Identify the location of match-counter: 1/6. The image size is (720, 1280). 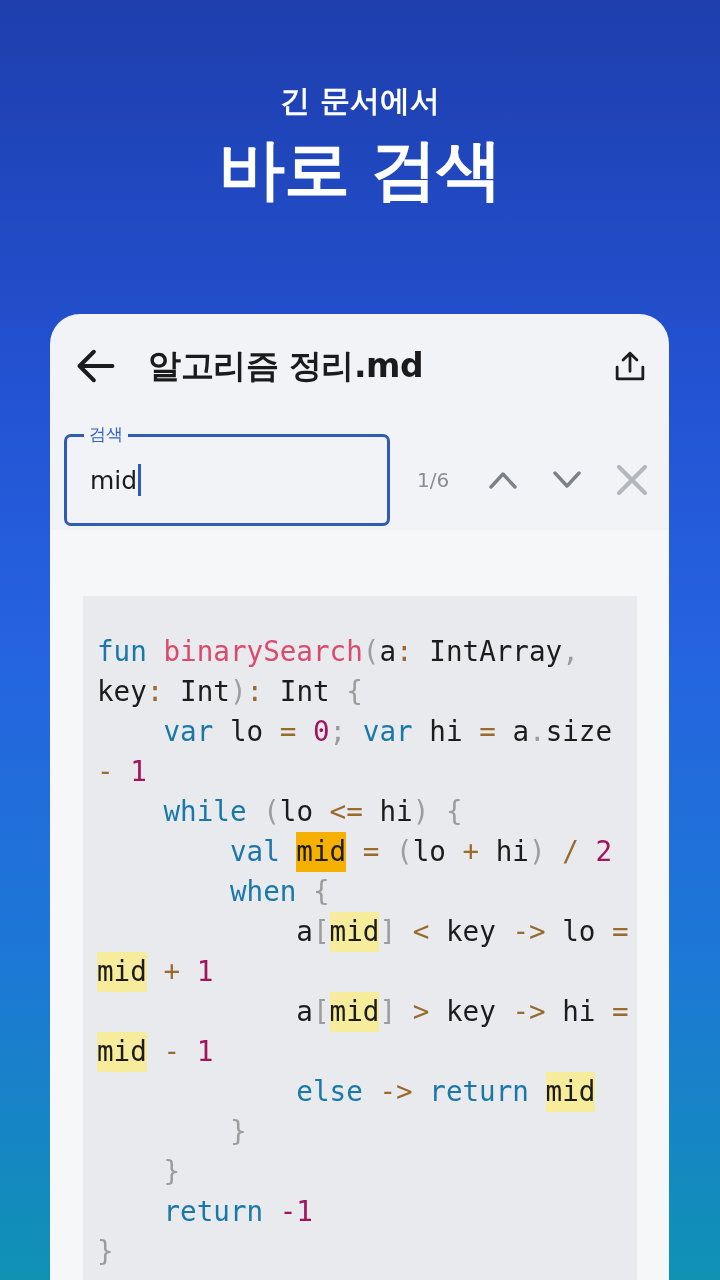
(433, 480).